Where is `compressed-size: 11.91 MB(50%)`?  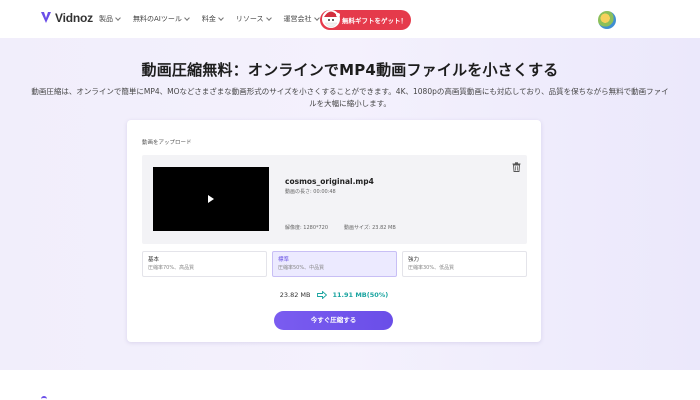 compressed-size: 11.91 MB(50%) is located at coordinates (360, 295).